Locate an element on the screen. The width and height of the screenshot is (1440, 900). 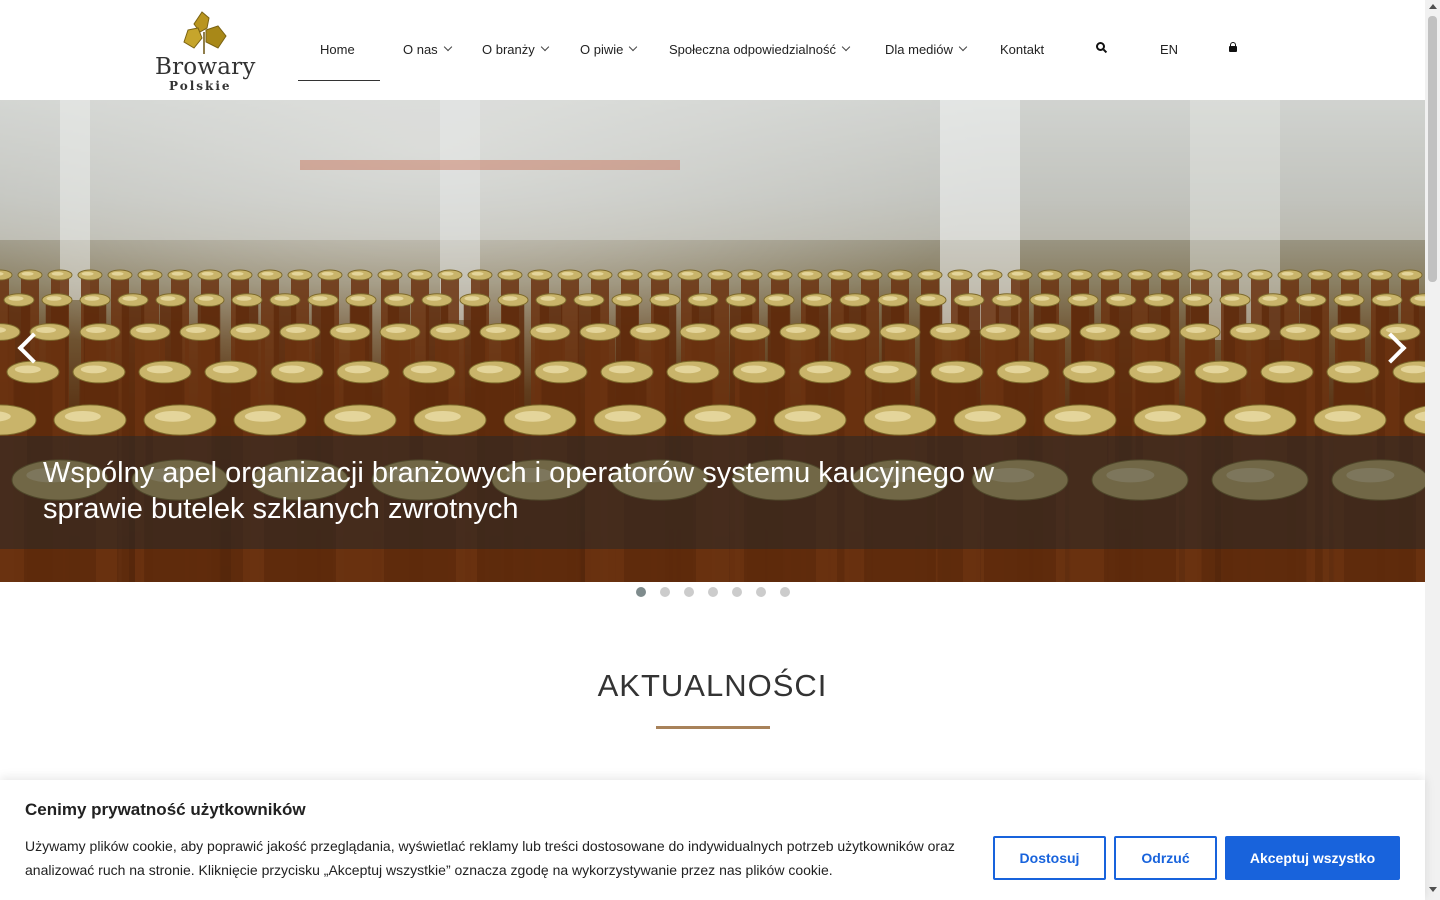
language-switch: EN is located at coordinates (1169, 49).